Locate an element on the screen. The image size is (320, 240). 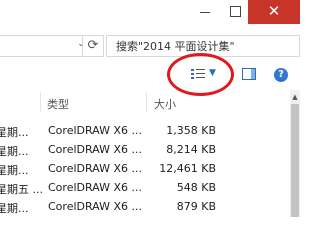
refresh-button: ⟳ is located at coordinates (93, 46).